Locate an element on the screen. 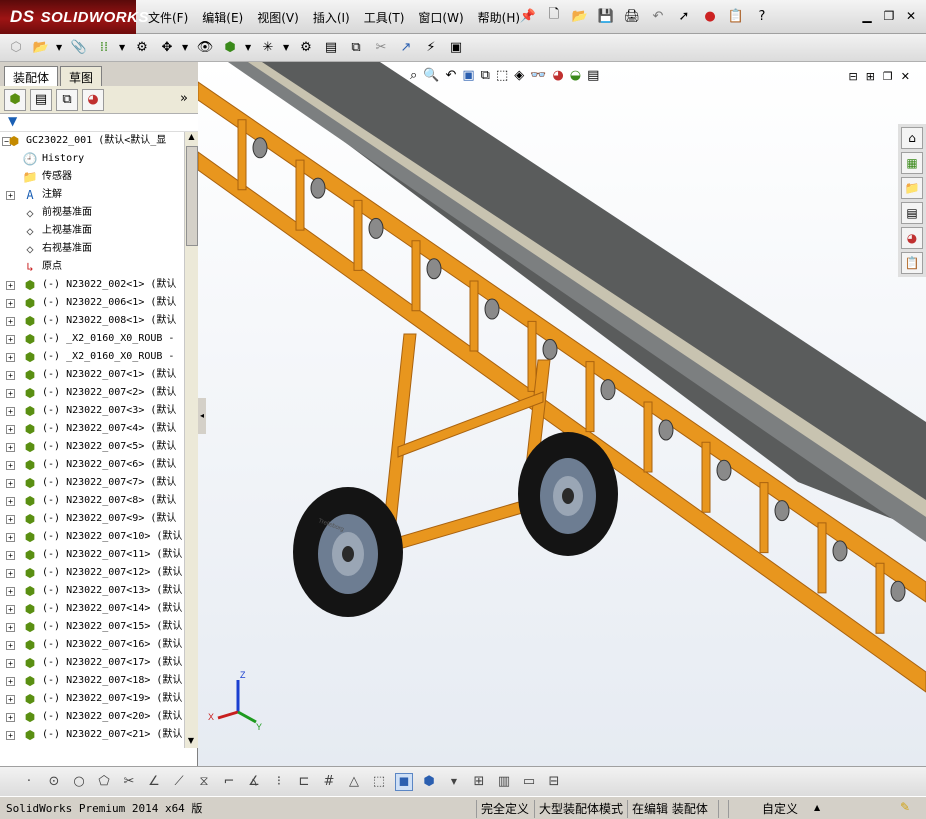 The image size is (926, 819). tree-item: + ⬢ (-) N23022_007<13> (默认 is located at coordinates (92, 591).